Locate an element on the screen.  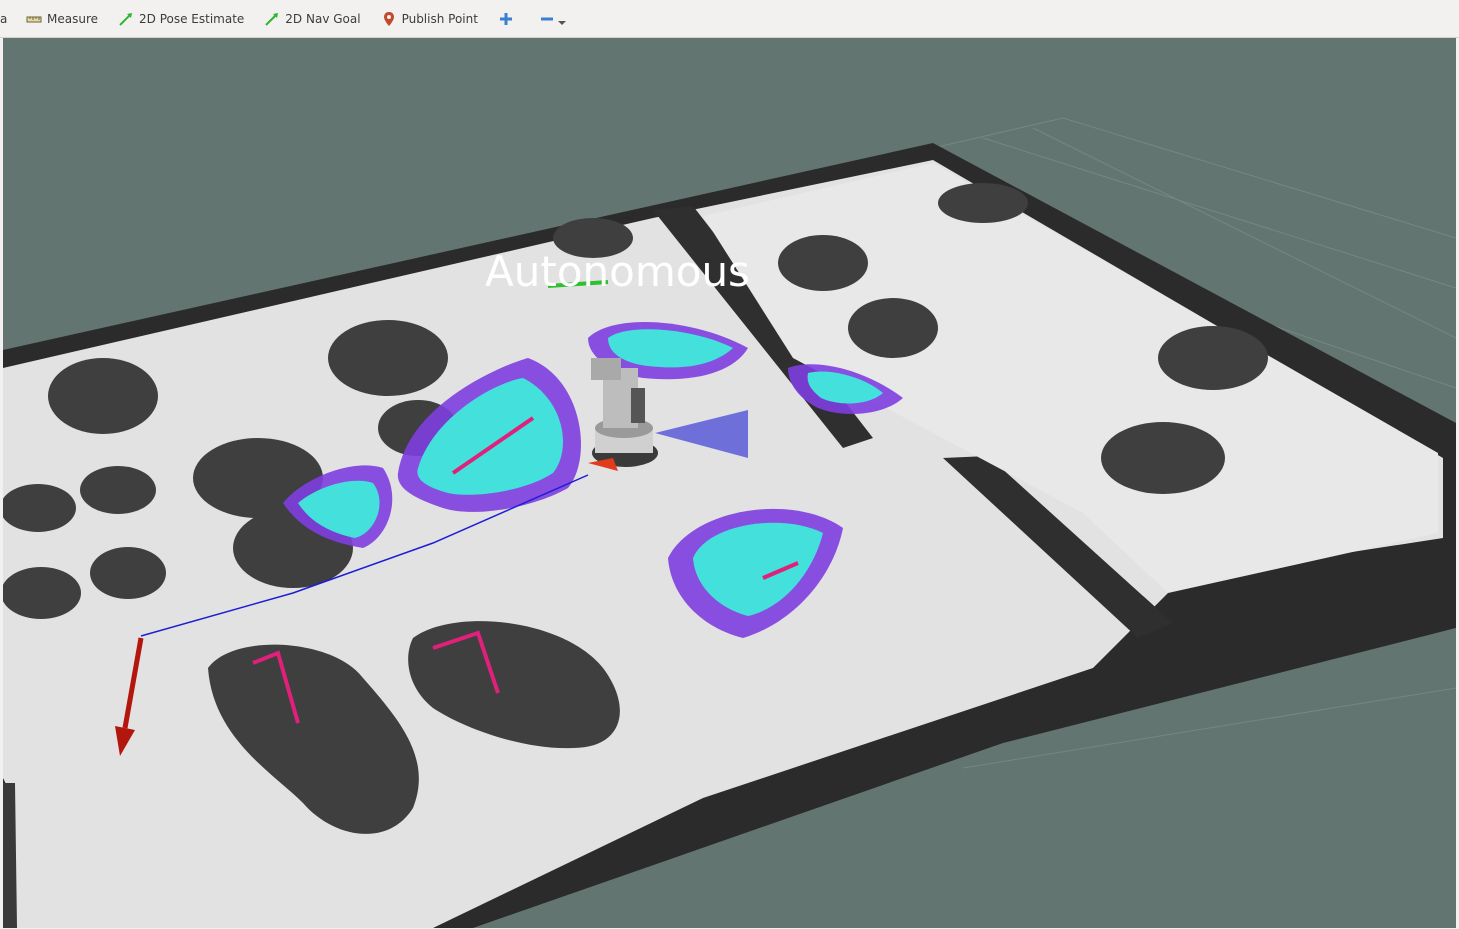
ruler-icon is located at coordinates (34, 19).